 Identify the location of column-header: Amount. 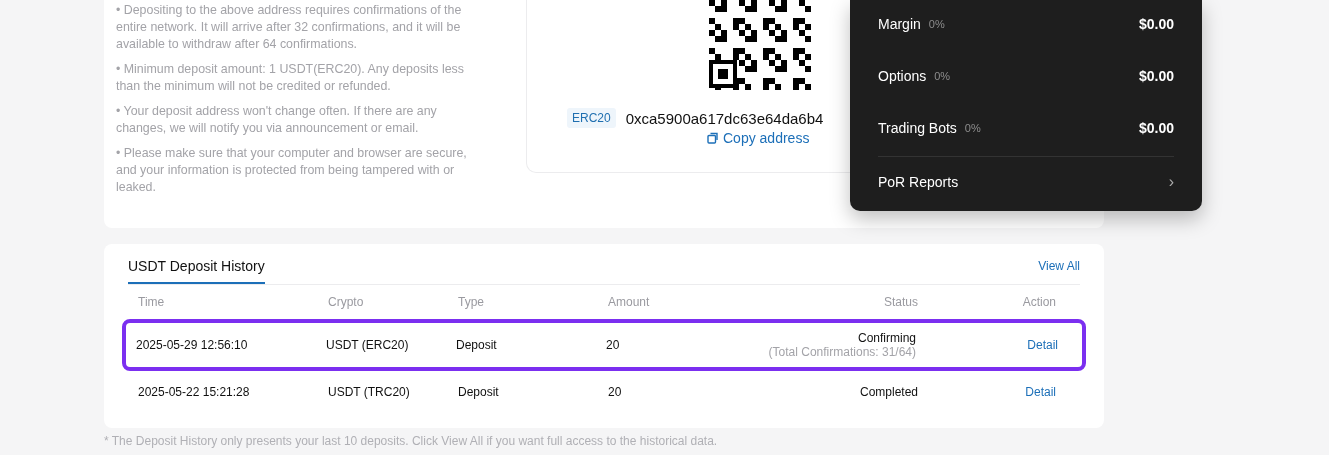
(629, 302).